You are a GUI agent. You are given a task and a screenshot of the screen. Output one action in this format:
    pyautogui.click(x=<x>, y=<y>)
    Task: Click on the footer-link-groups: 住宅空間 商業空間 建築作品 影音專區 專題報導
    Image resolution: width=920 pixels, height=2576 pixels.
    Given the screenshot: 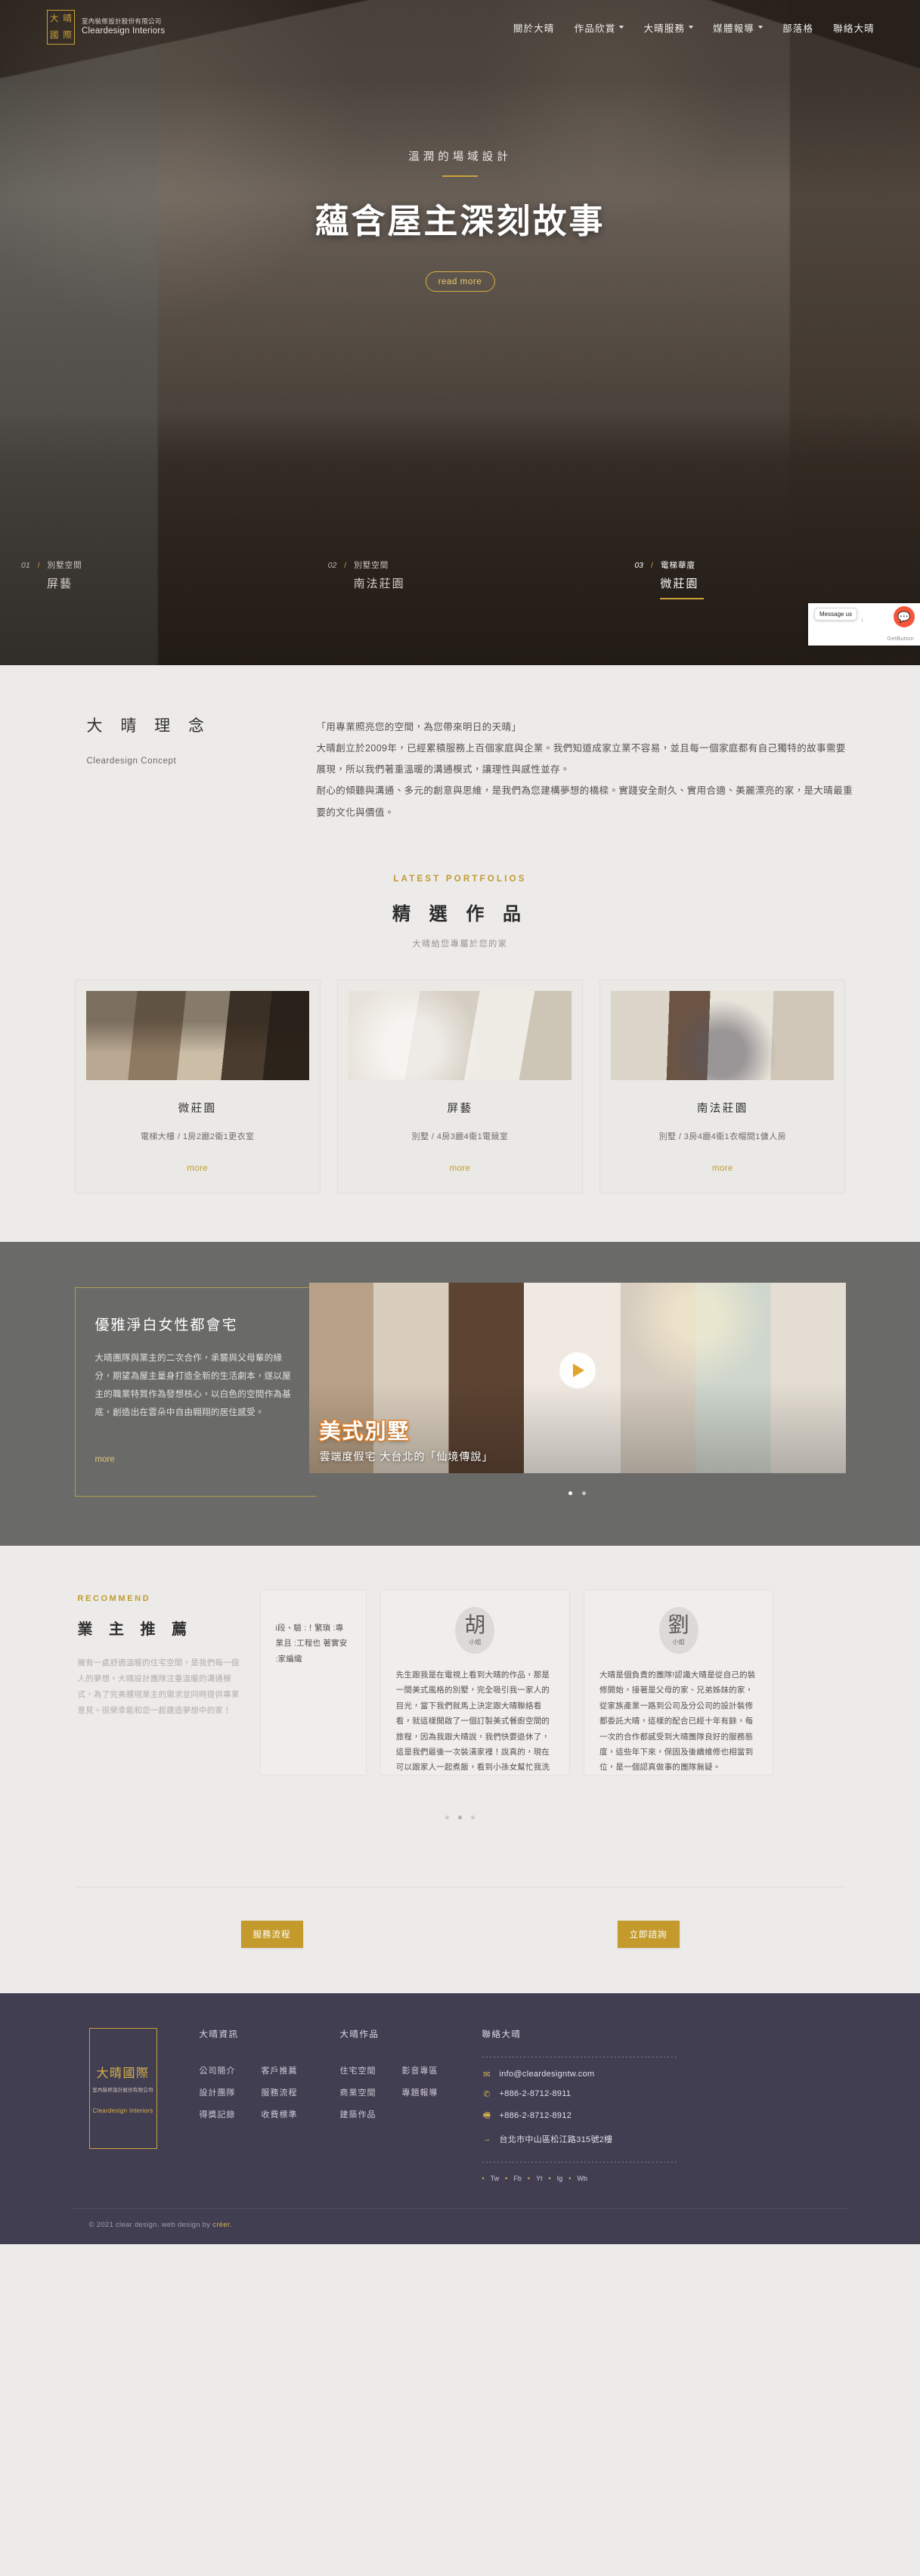 What is the action you would take?
    pyautogui.click(x=389, y=2097)
    